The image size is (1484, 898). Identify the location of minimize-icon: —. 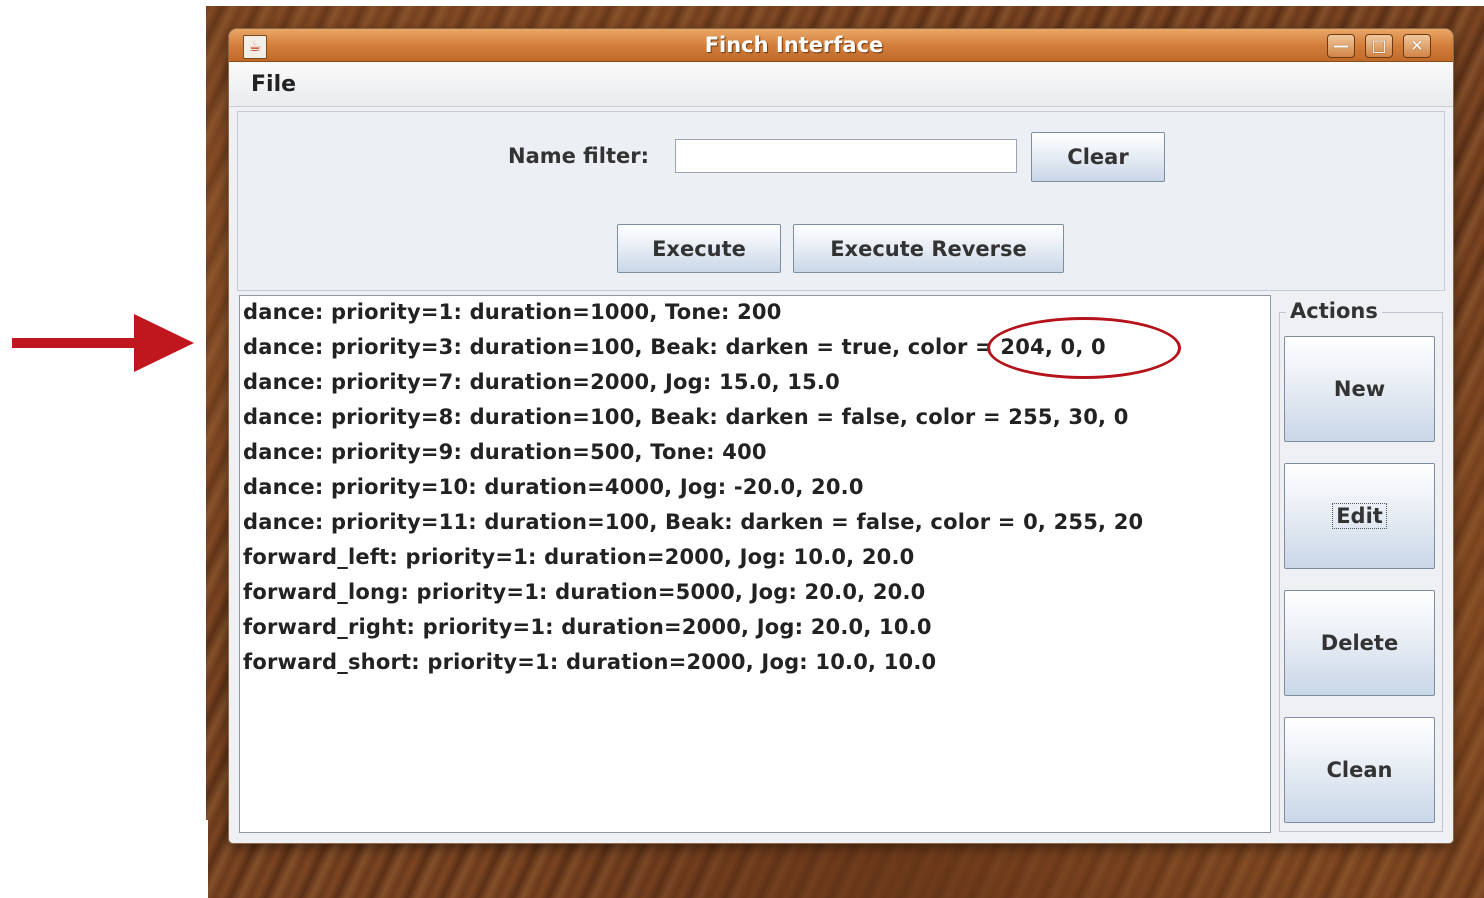
(1341, 45).